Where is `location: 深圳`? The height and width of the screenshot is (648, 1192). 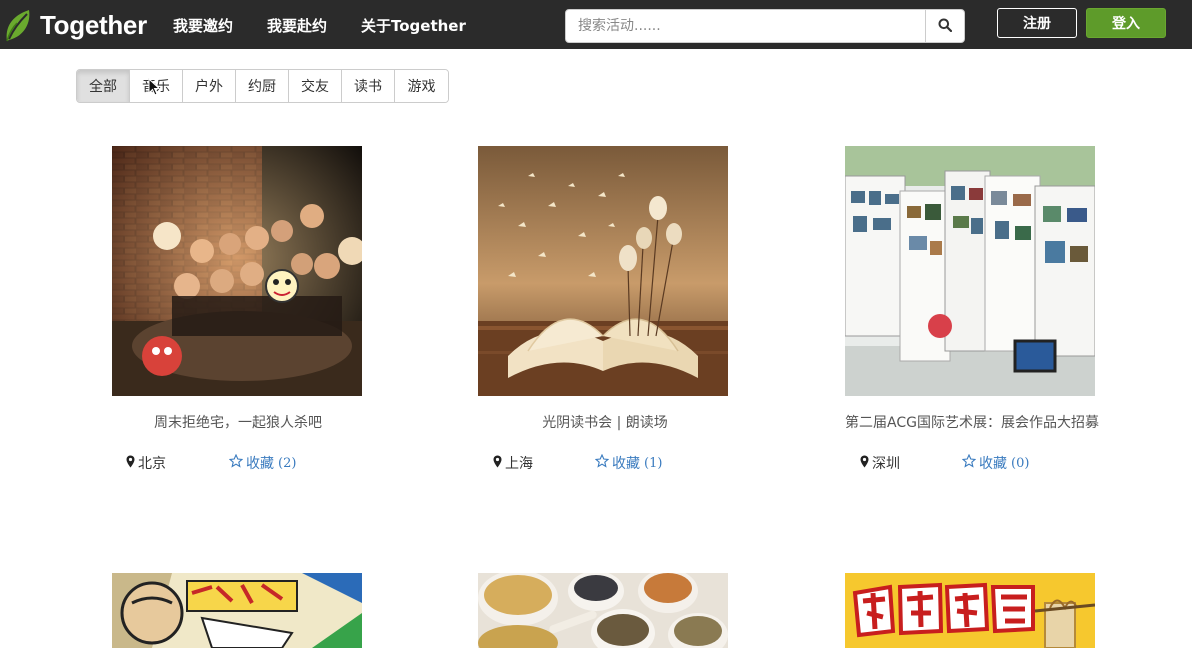
location: 深圳 is located at coordinates (880, 463).